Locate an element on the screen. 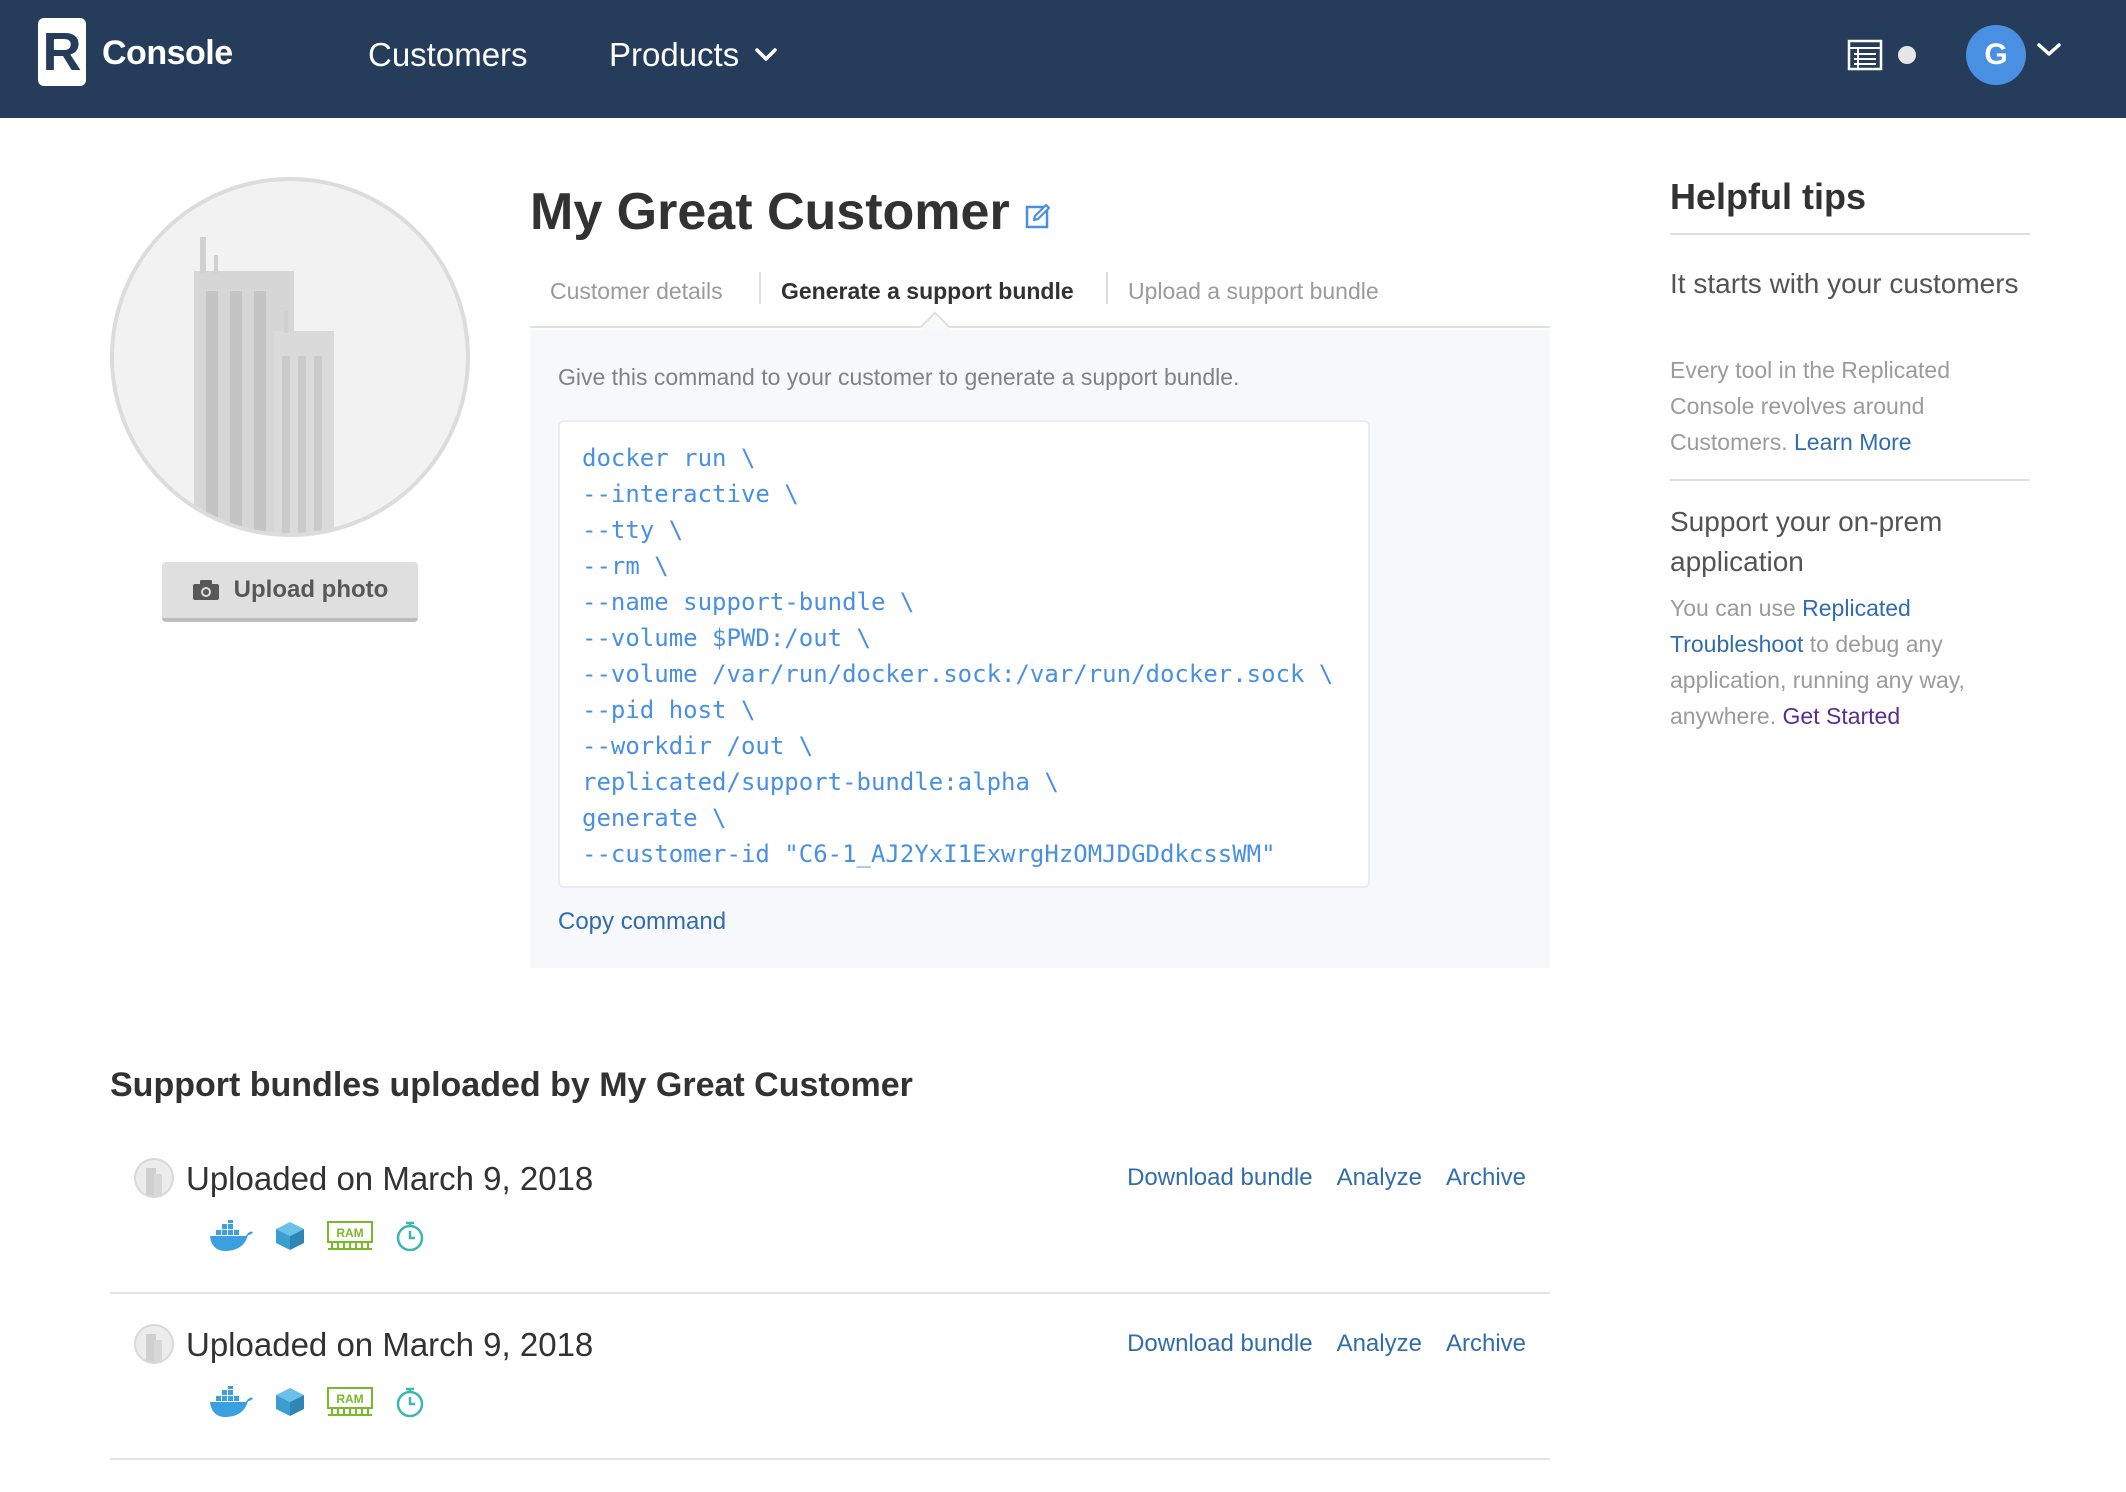 This screenshot has height=1492, width=2126. code-line: --tty \ is located at coordinates (633, 530).